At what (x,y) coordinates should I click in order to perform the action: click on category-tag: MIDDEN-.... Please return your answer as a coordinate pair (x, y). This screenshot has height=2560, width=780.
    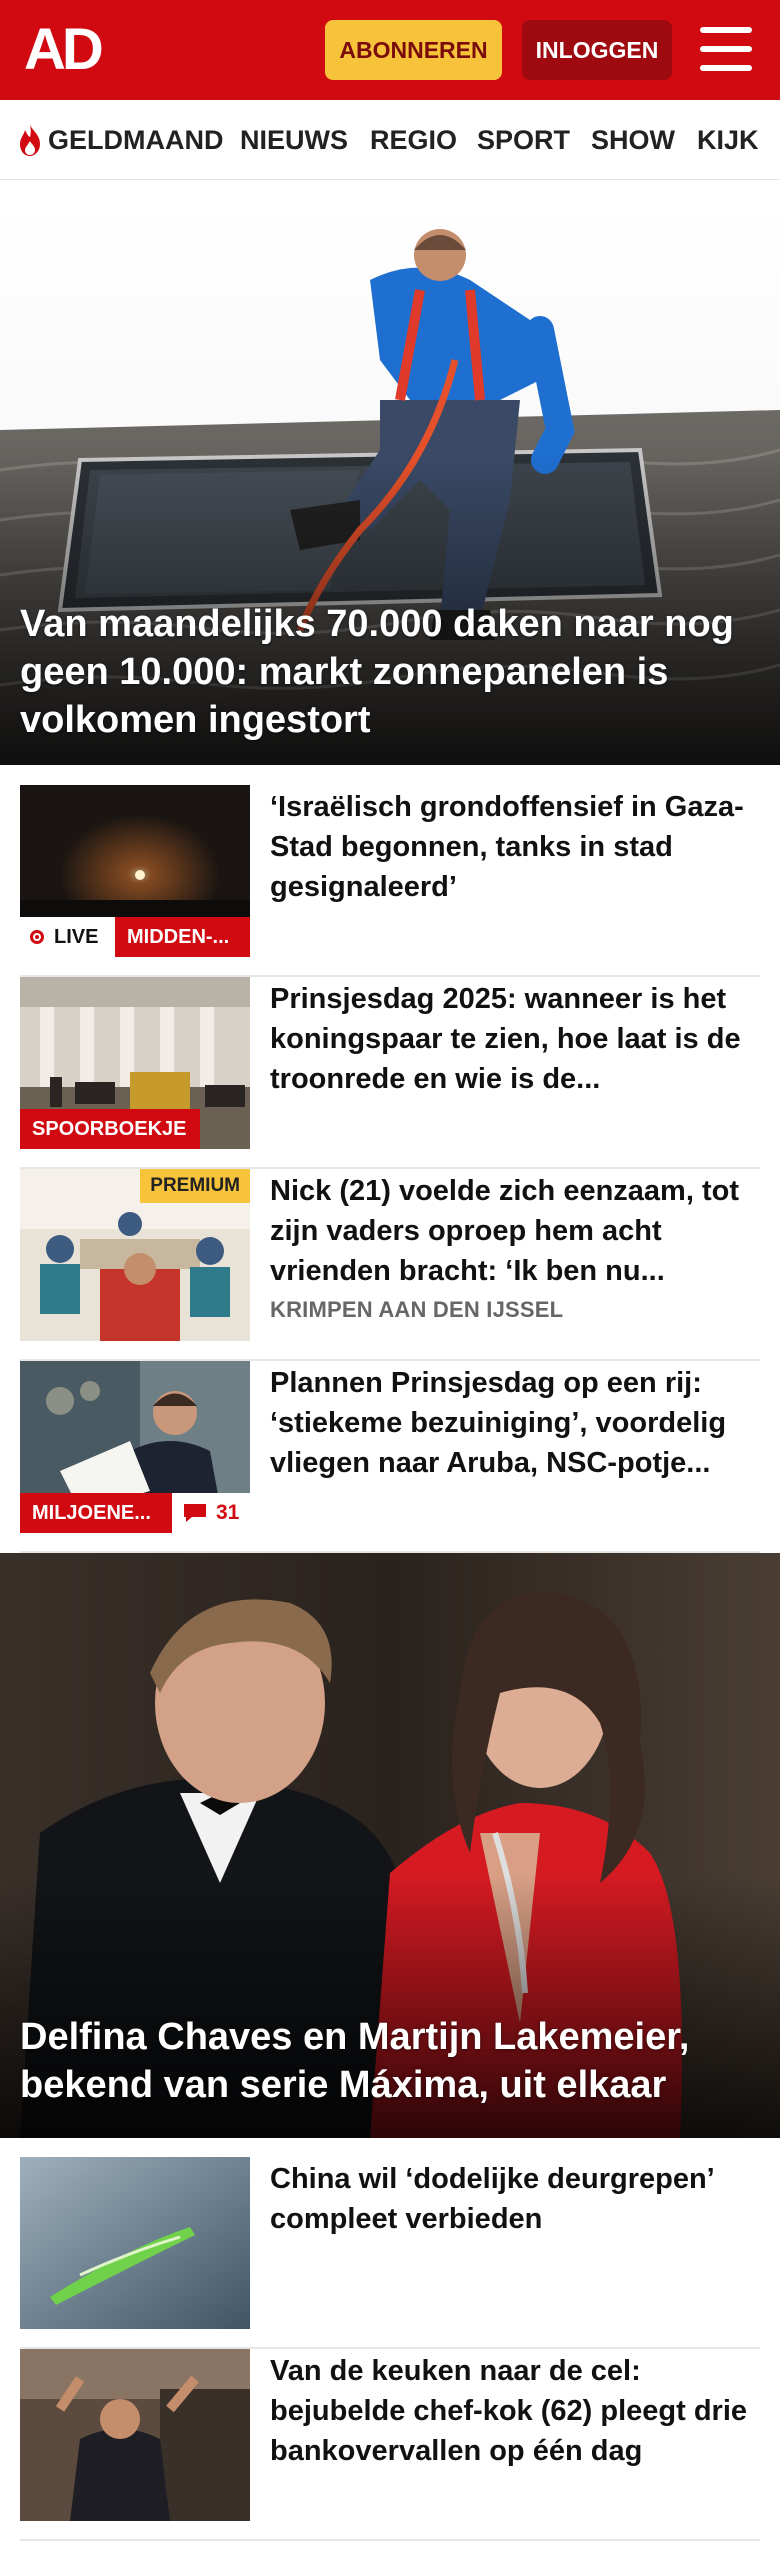
    Looking at the image, I should click on (182, 937).